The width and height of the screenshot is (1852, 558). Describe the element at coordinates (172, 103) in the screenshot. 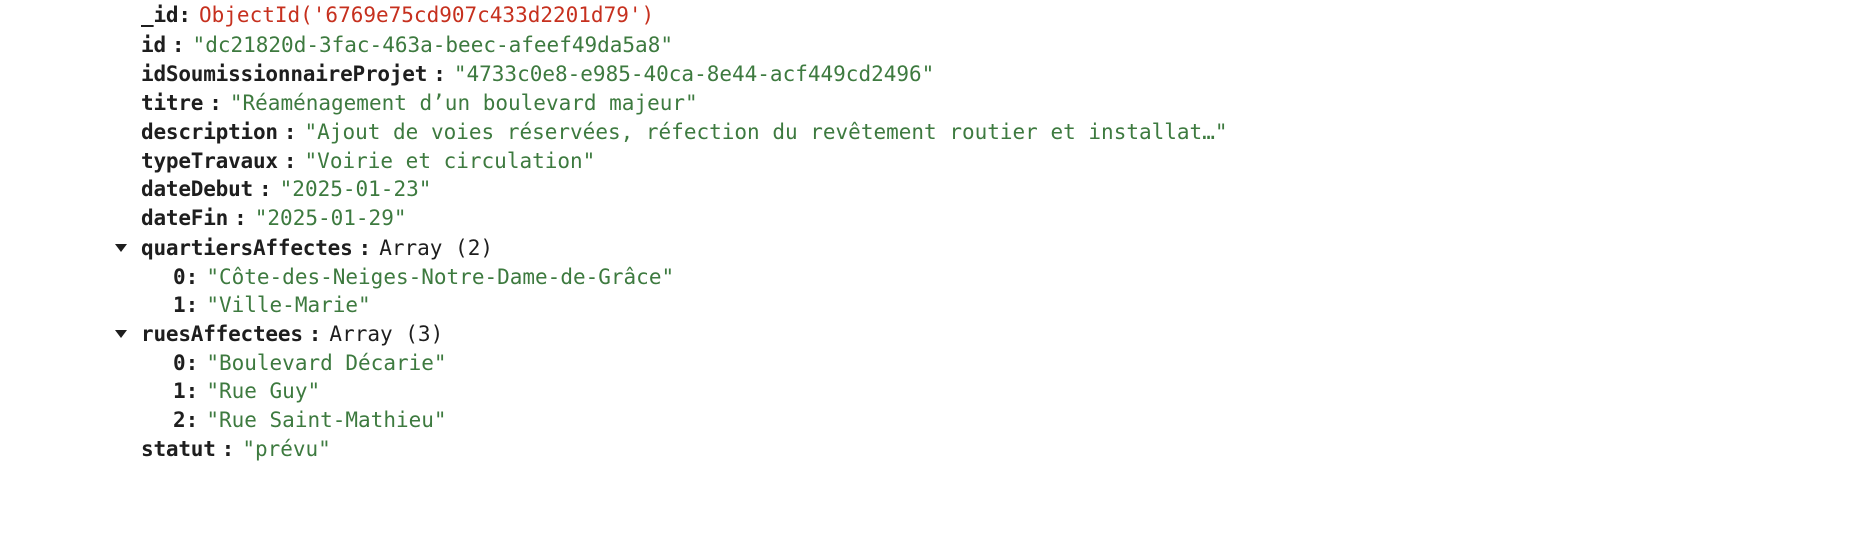

I see `field-key: titre` at that location.